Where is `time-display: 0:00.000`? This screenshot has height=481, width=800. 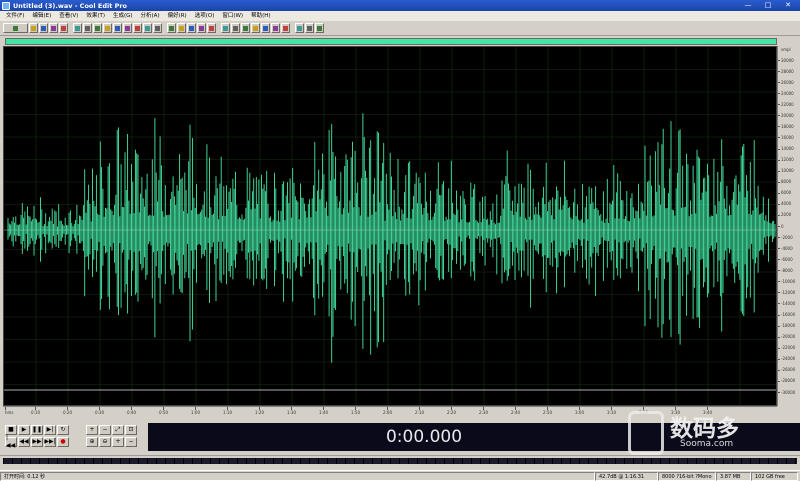
time-display: 0:00.000 is located at coordinates (474, 437).